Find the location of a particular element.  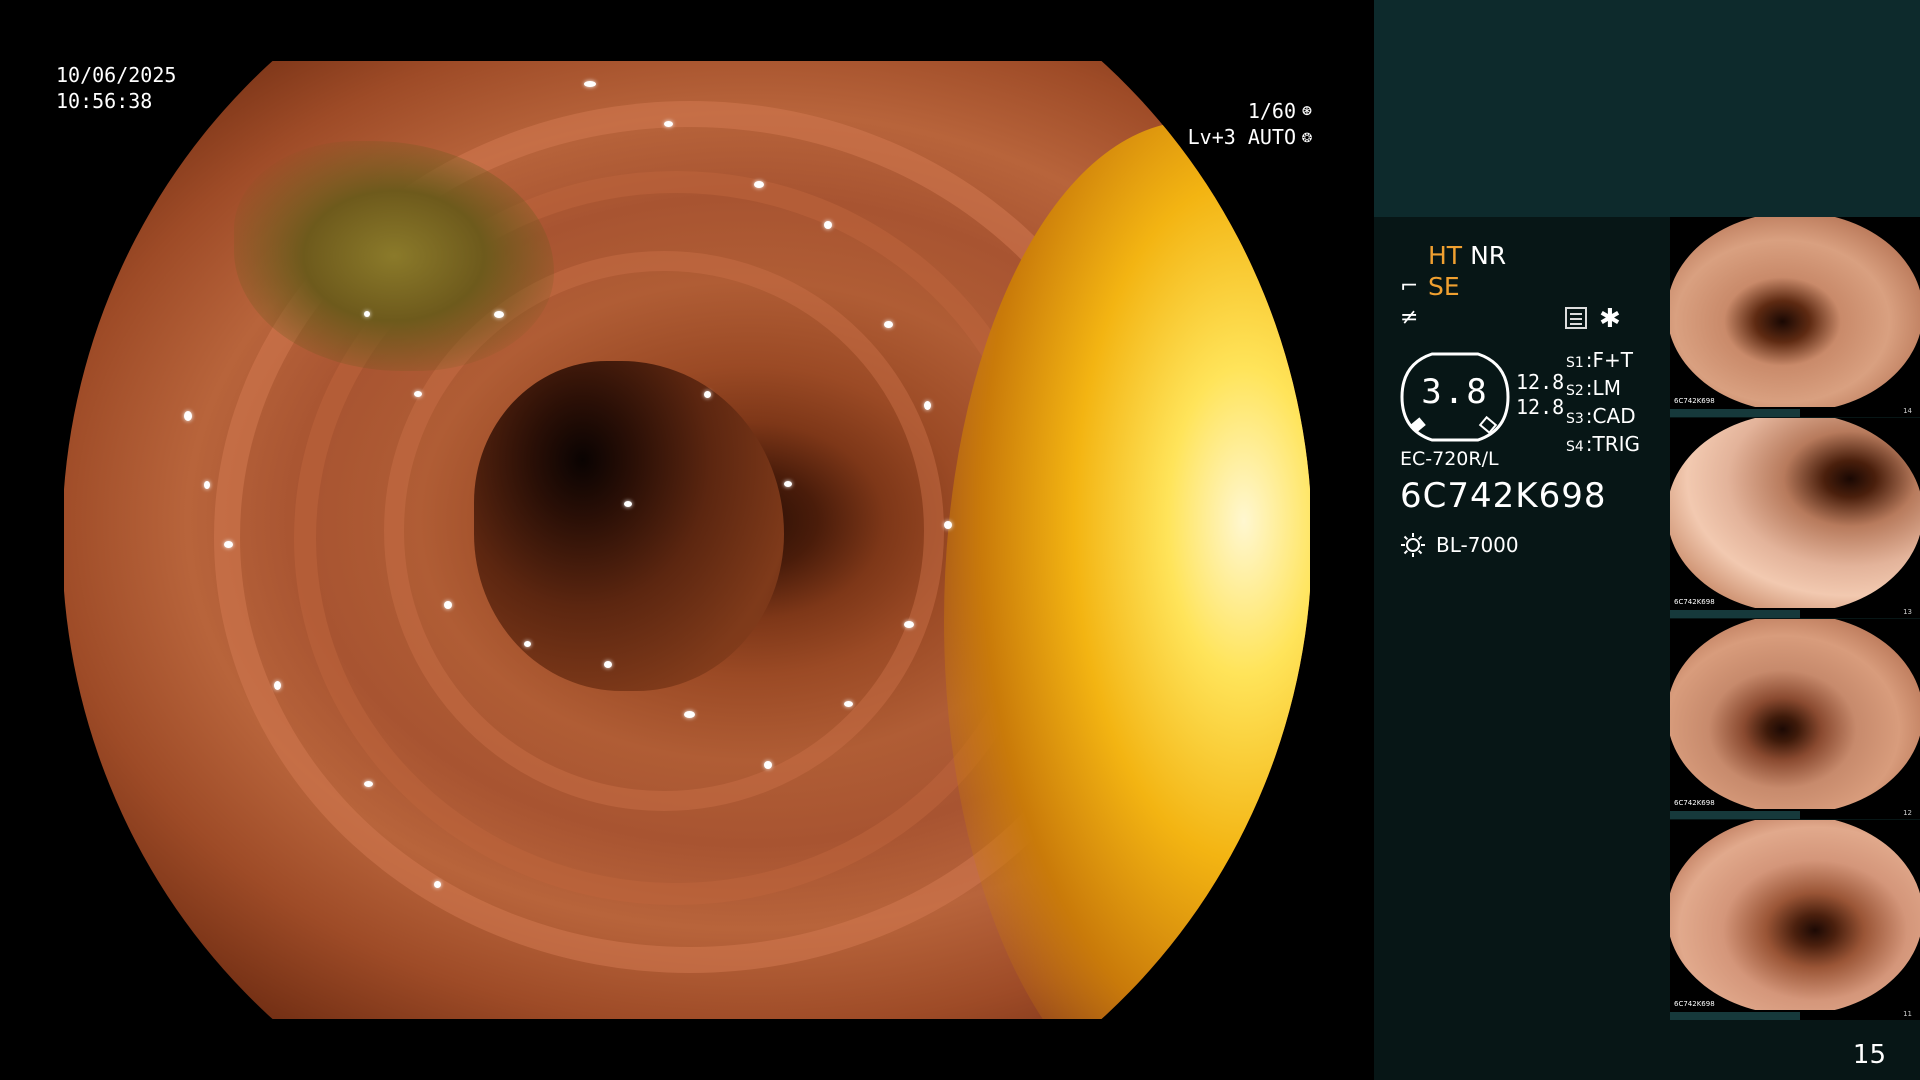

mode-row-se: ⌐ SE is located at coordinates (1453, 286).